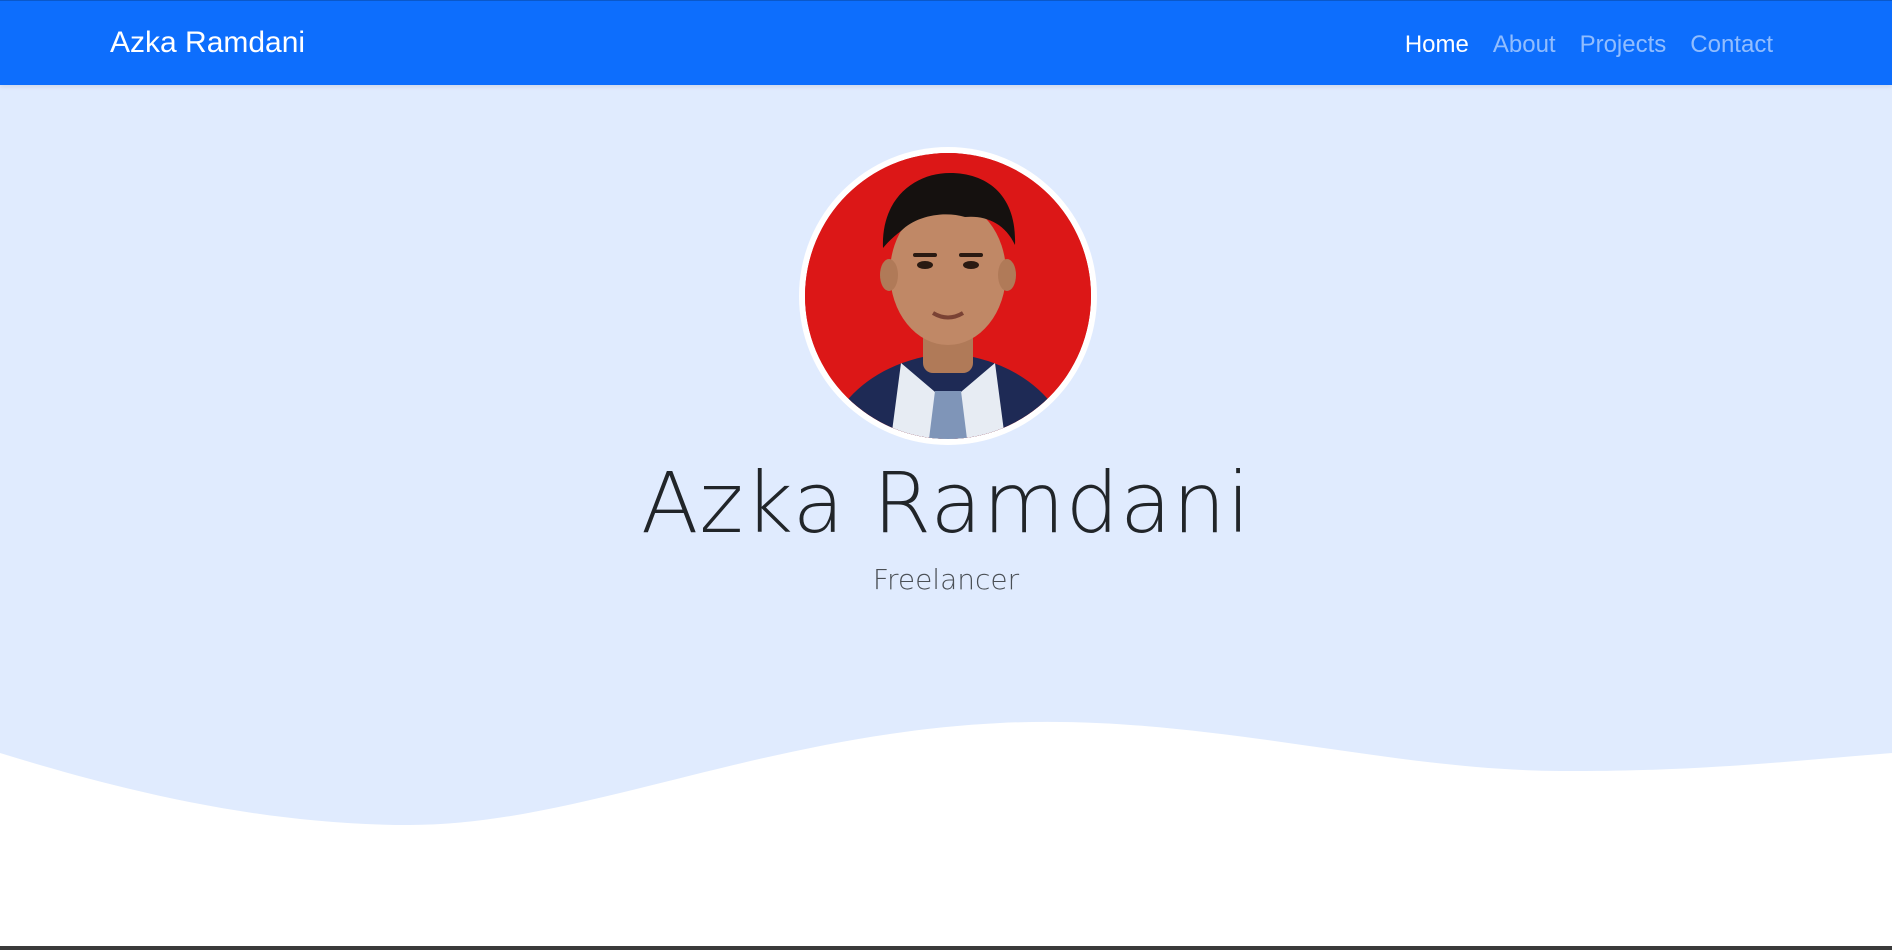  I want to click on avatar-frame, so click(948, 296).